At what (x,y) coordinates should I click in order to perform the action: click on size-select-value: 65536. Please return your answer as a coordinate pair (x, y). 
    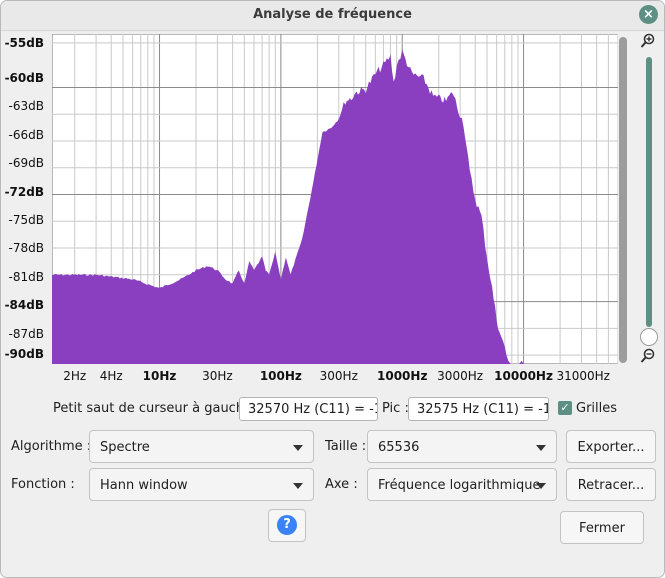
    Looking at the image, I should click on (399, 447).